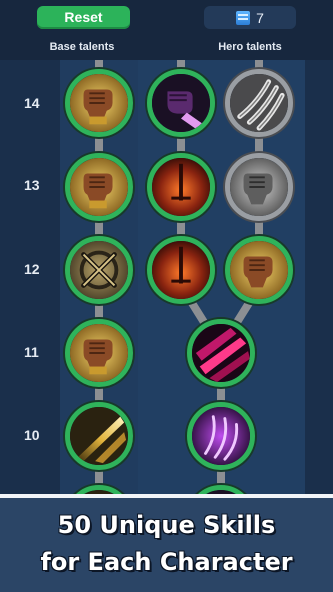  What do you see at coordinates (243, 17) in the screenshot?
I see `book-icon` at bounding box center [243, 17].